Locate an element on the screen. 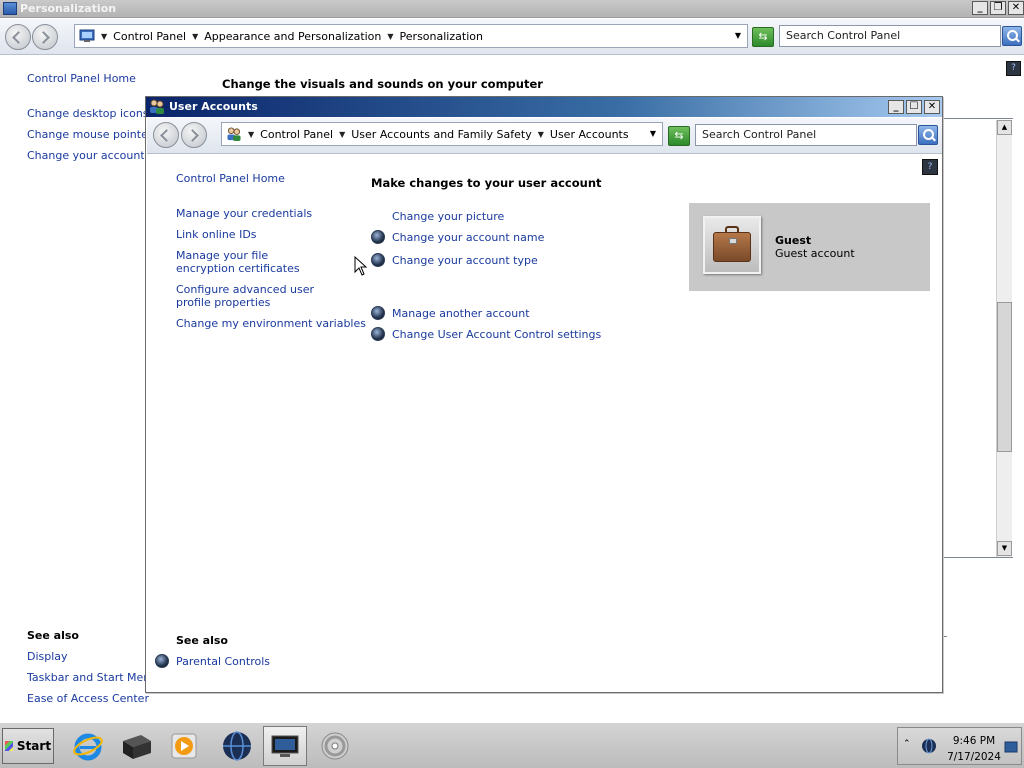 The height and width of the screenshot is (768, 1024). system-tray: ⌃ 9:46 PM 7/17/2024 is located at coordinates (959, 746).